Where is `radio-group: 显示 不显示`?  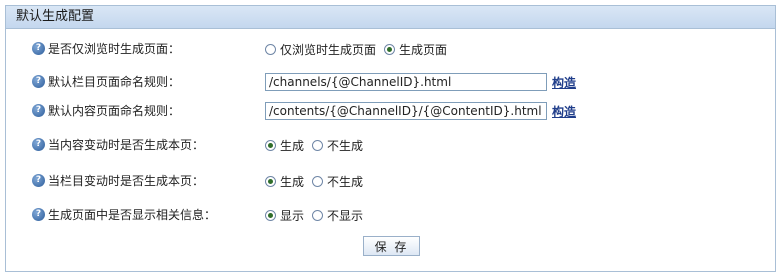 radio-group: 显示 不显示 is located at coordinates (318, 215).